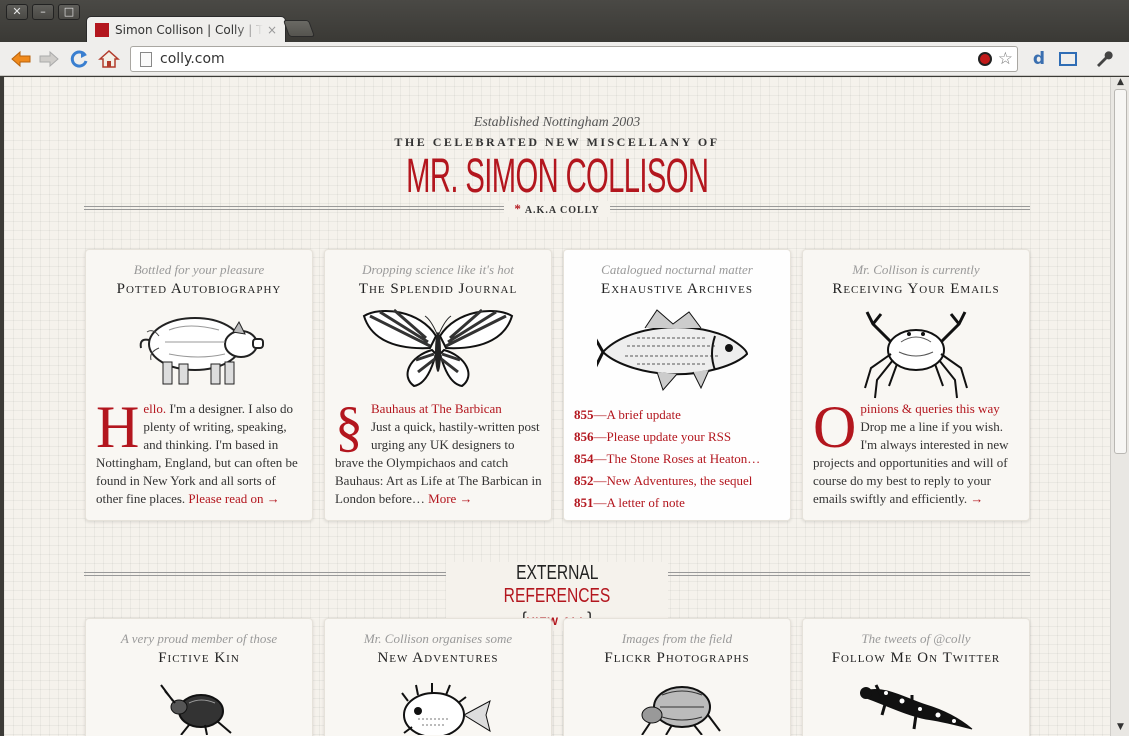 This screenshot has width=1129, height=736. I want to click on more-link: More →, so click(450, 498).